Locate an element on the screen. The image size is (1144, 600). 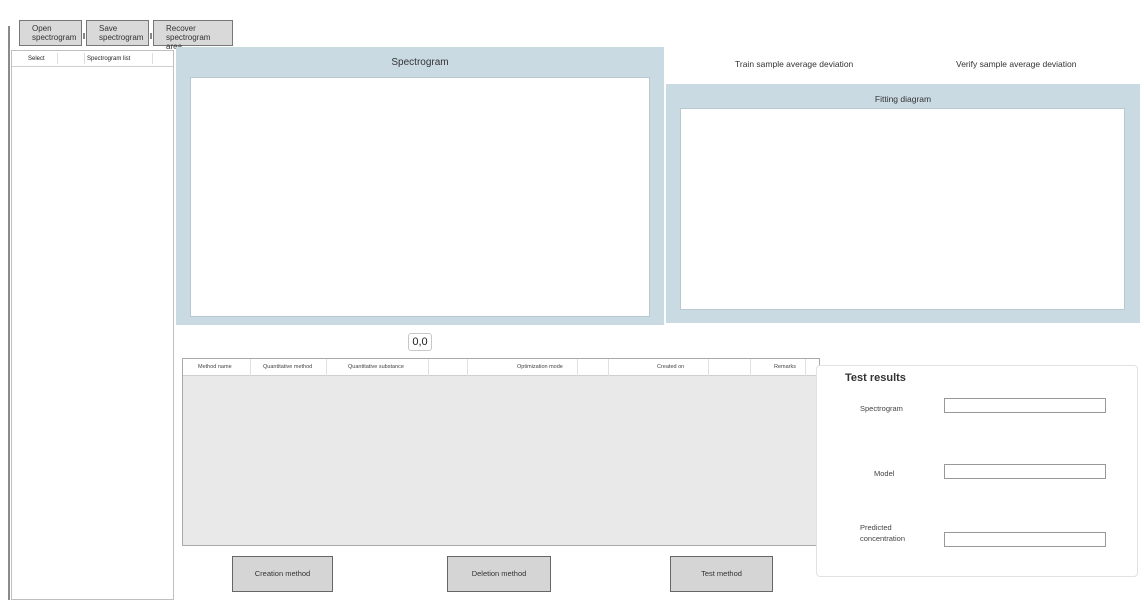
creation-method-button: Creation method is located at coordinates (282, 574).